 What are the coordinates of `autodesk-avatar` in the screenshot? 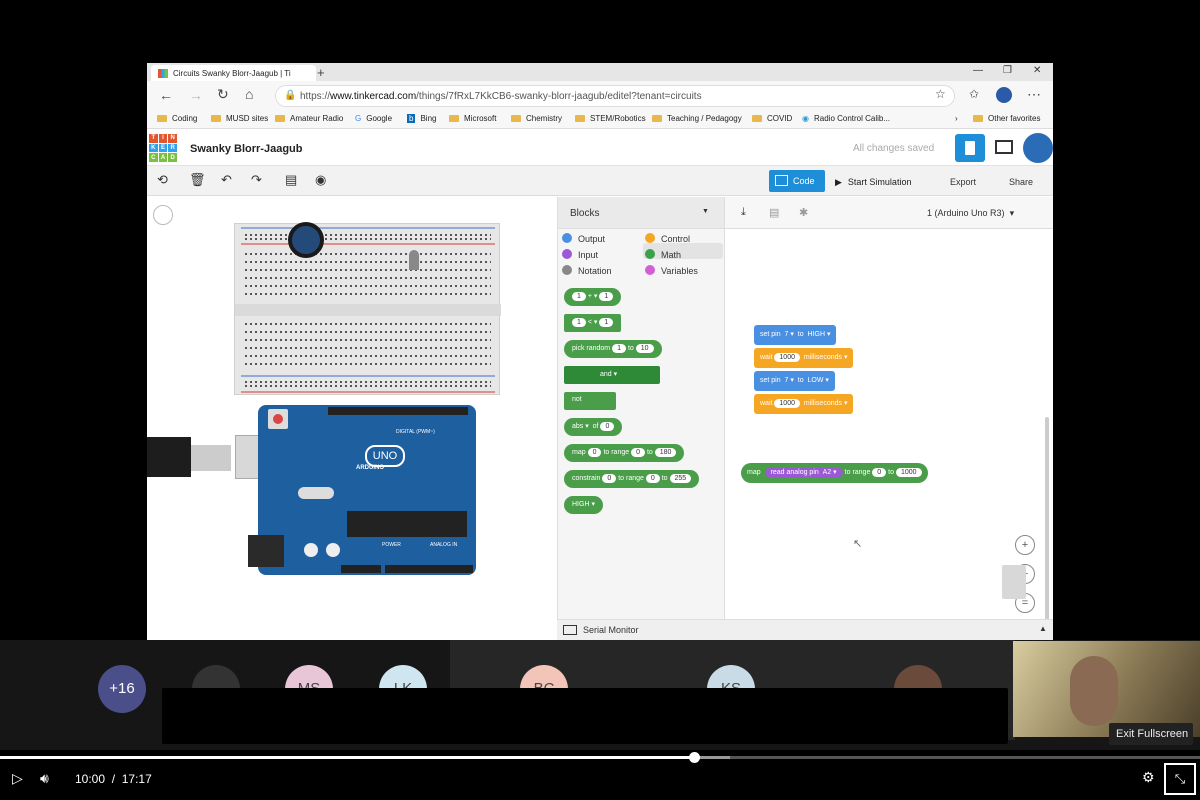 It's located at (1038, 148).